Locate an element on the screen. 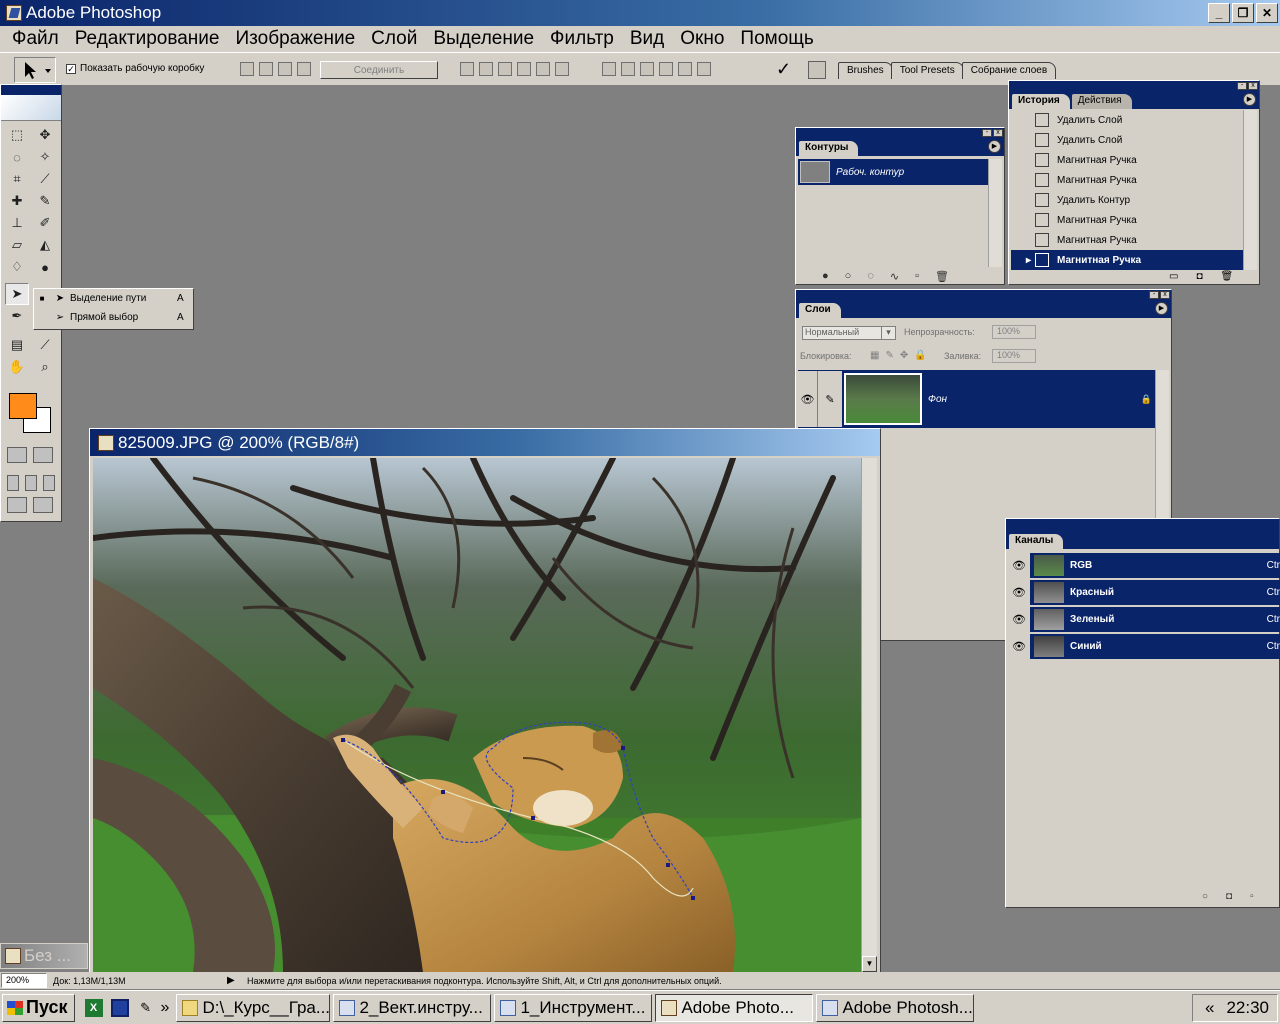 Image resolution: width=1280 pixels, height=1024 pixels. tab-actions: Действия is located at coordinates (1101, 101).